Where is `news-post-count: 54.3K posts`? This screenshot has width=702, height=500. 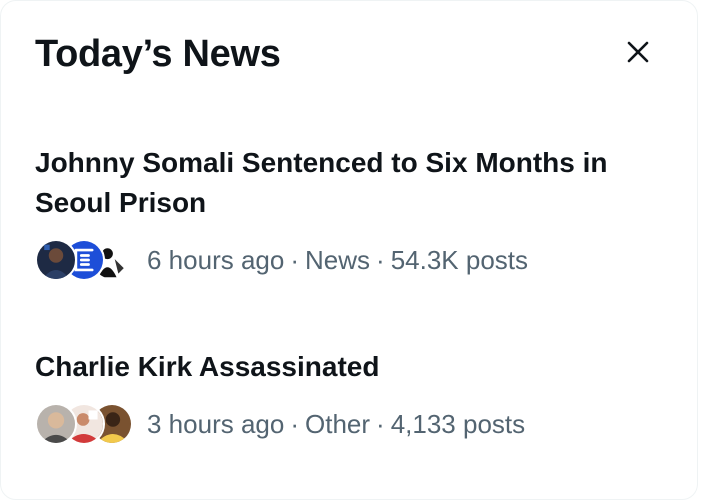
news-post-count: 54.3K posts is located at coordinates (459, 259).